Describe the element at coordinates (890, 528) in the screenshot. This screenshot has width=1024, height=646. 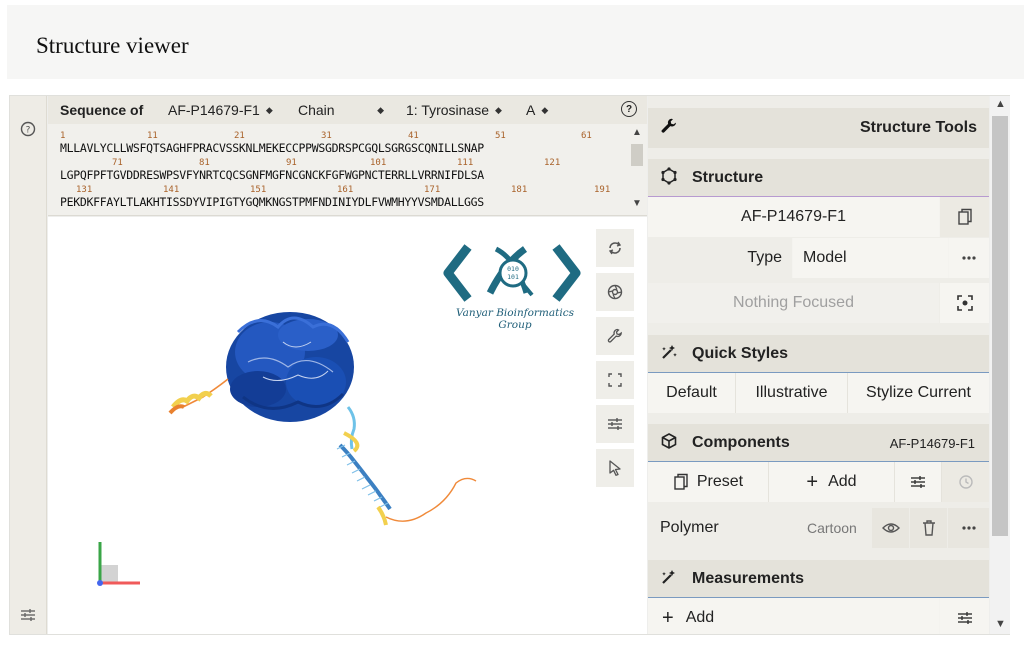
I see `visibility-eye-icon` at that location.